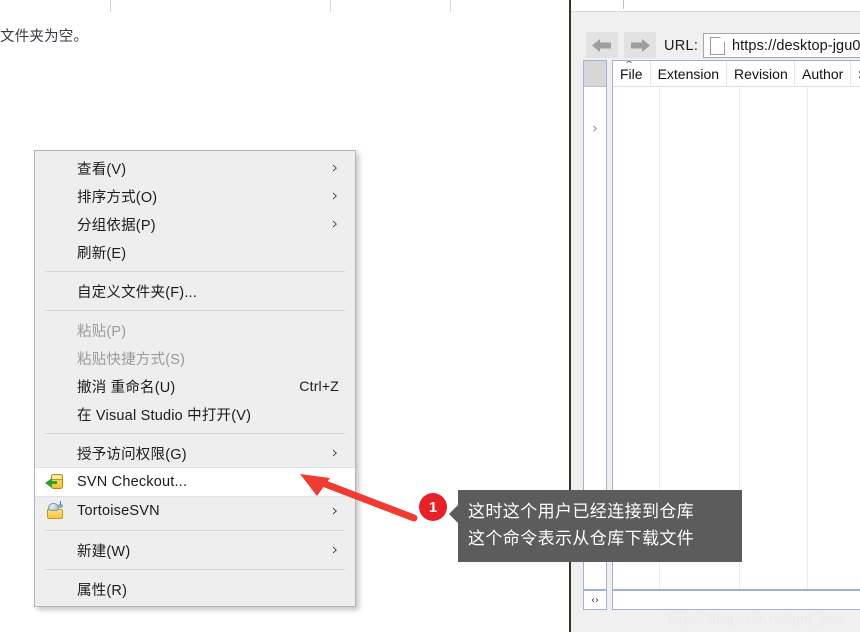 The height and width of the screenshot is (632, 860). Describe the element at coordinates (195, 386) in the screenshot. I see `menu-item-undo-rename: 撤消 重命名(U) Ctrl+Z` at that location.